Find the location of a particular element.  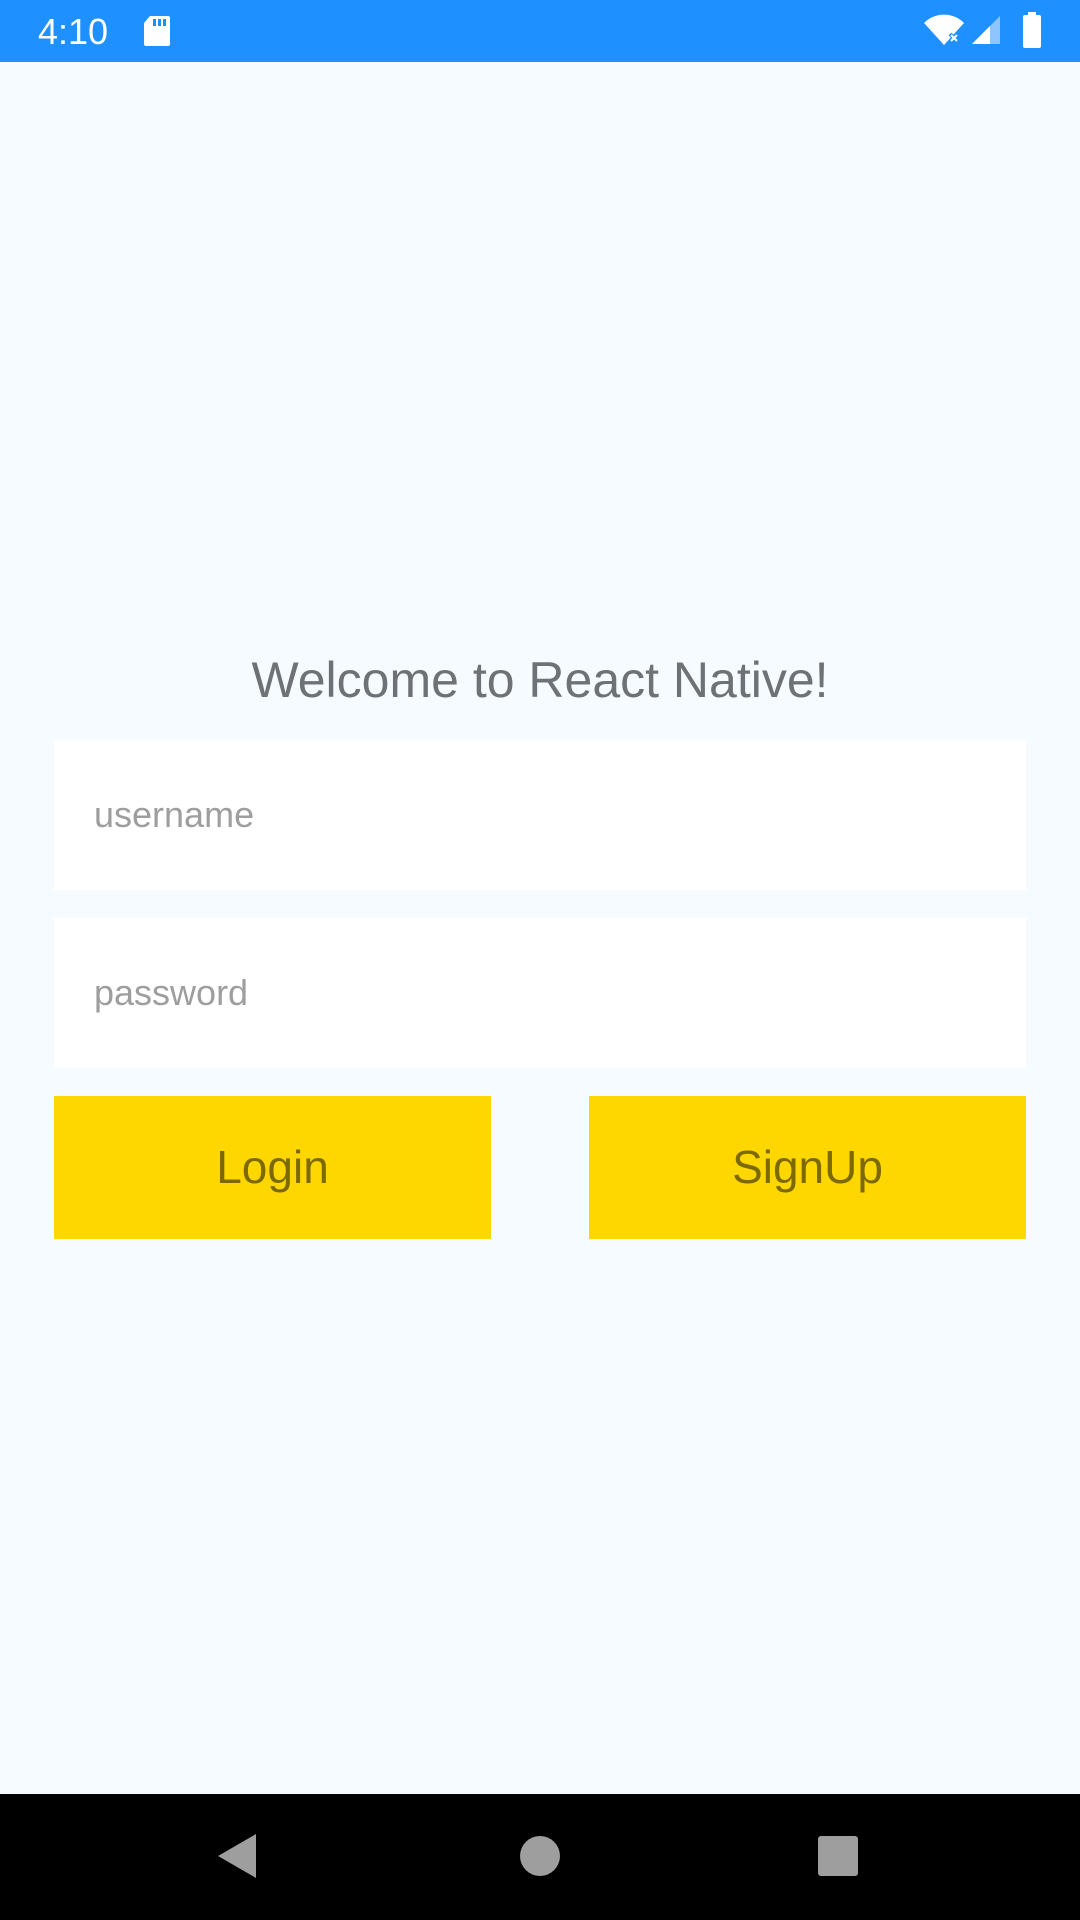

navigation-bar is located at coordinates (540, 1857).